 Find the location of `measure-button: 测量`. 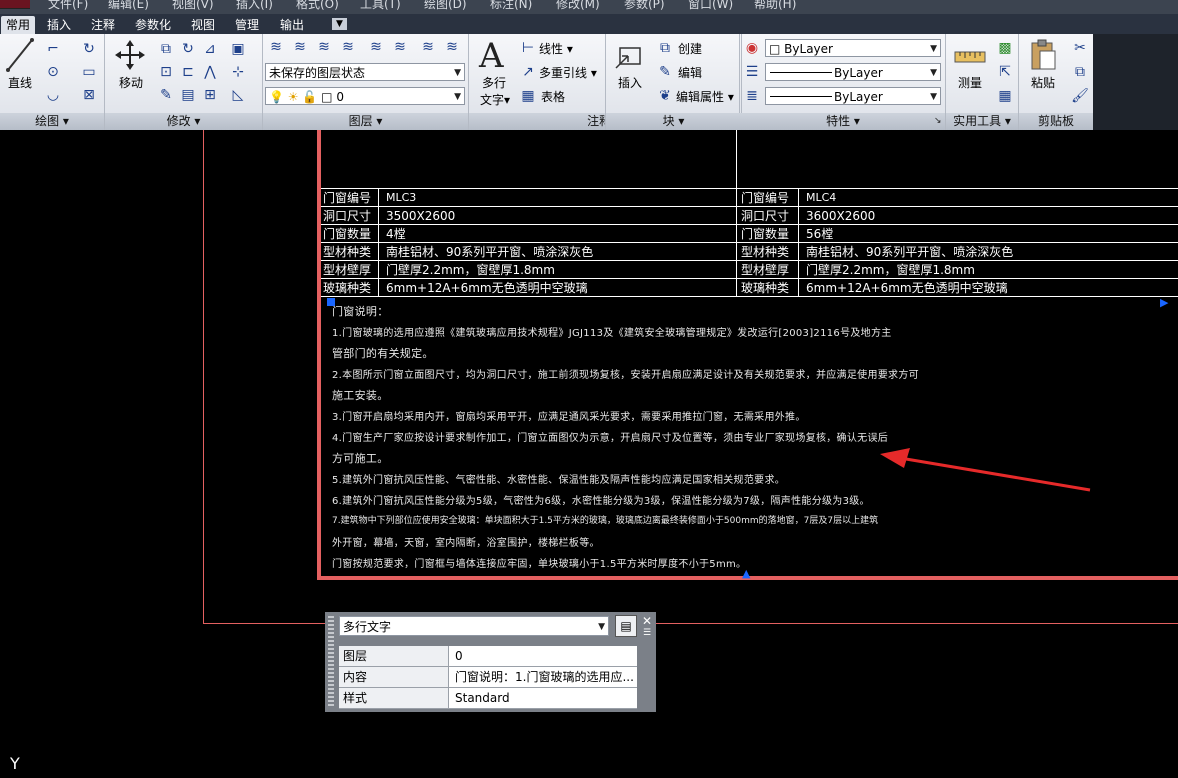

measure-button: 测量 is located at coordinates (970, 82).